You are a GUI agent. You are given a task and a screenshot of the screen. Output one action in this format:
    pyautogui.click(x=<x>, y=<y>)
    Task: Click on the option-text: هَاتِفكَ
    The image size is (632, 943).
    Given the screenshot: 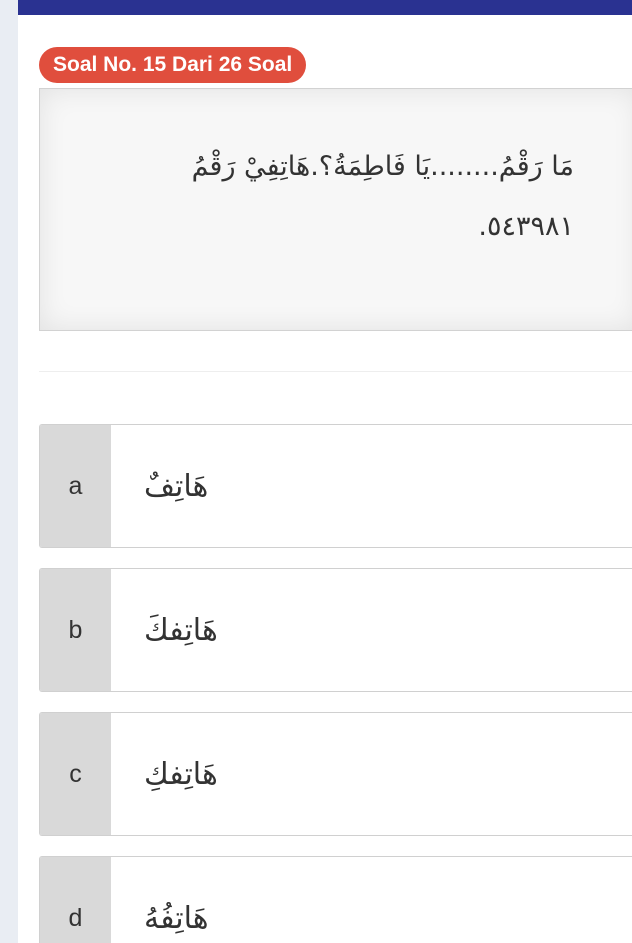 What is the action you would take?
    pyautogui.click(x=181, y=630)
    